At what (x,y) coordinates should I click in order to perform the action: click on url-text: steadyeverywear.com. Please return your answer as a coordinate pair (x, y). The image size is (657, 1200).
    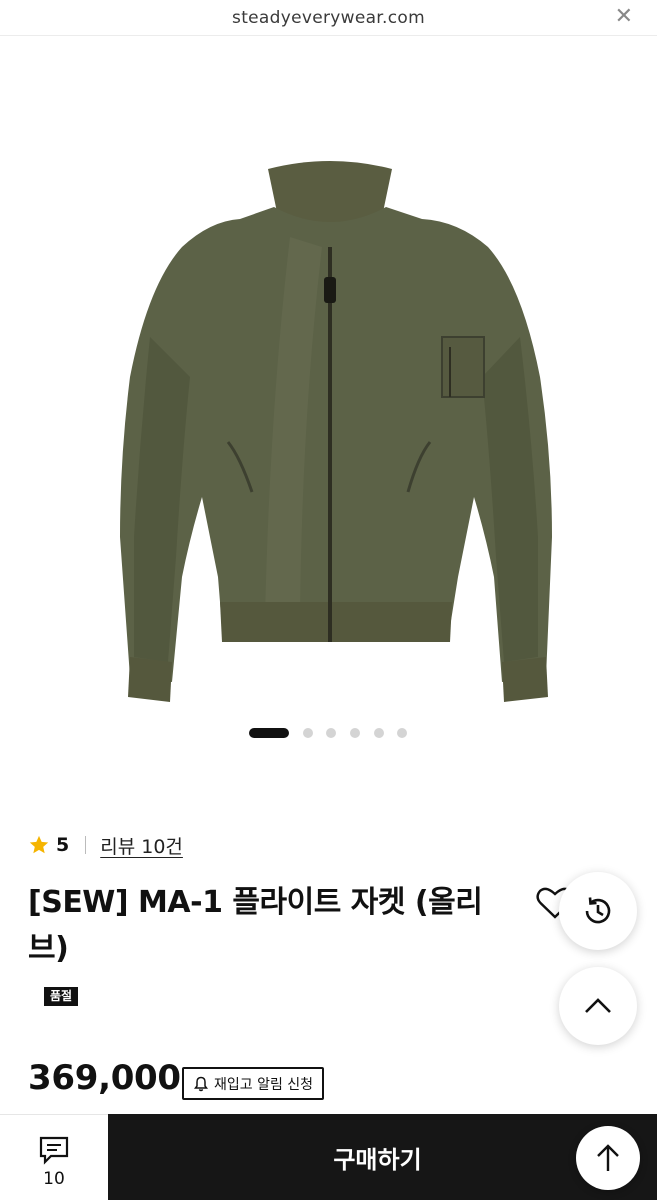
    Looking at the image, I should click on (328, 18).